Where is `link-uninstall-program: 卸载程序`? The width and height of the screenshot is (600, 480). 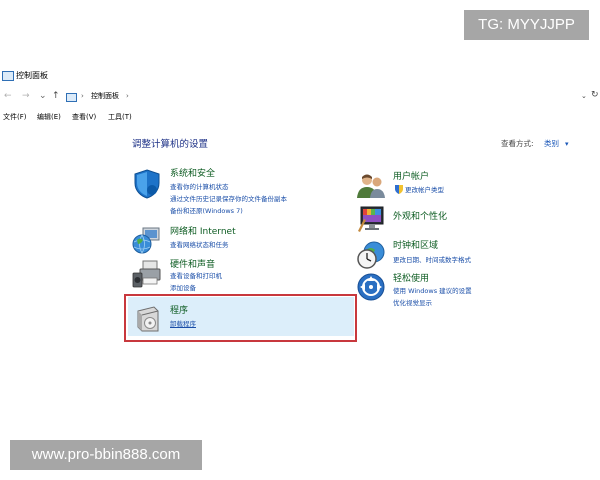 link-uninstall-program: 卸载程序 is located at coordinates (183, 324).